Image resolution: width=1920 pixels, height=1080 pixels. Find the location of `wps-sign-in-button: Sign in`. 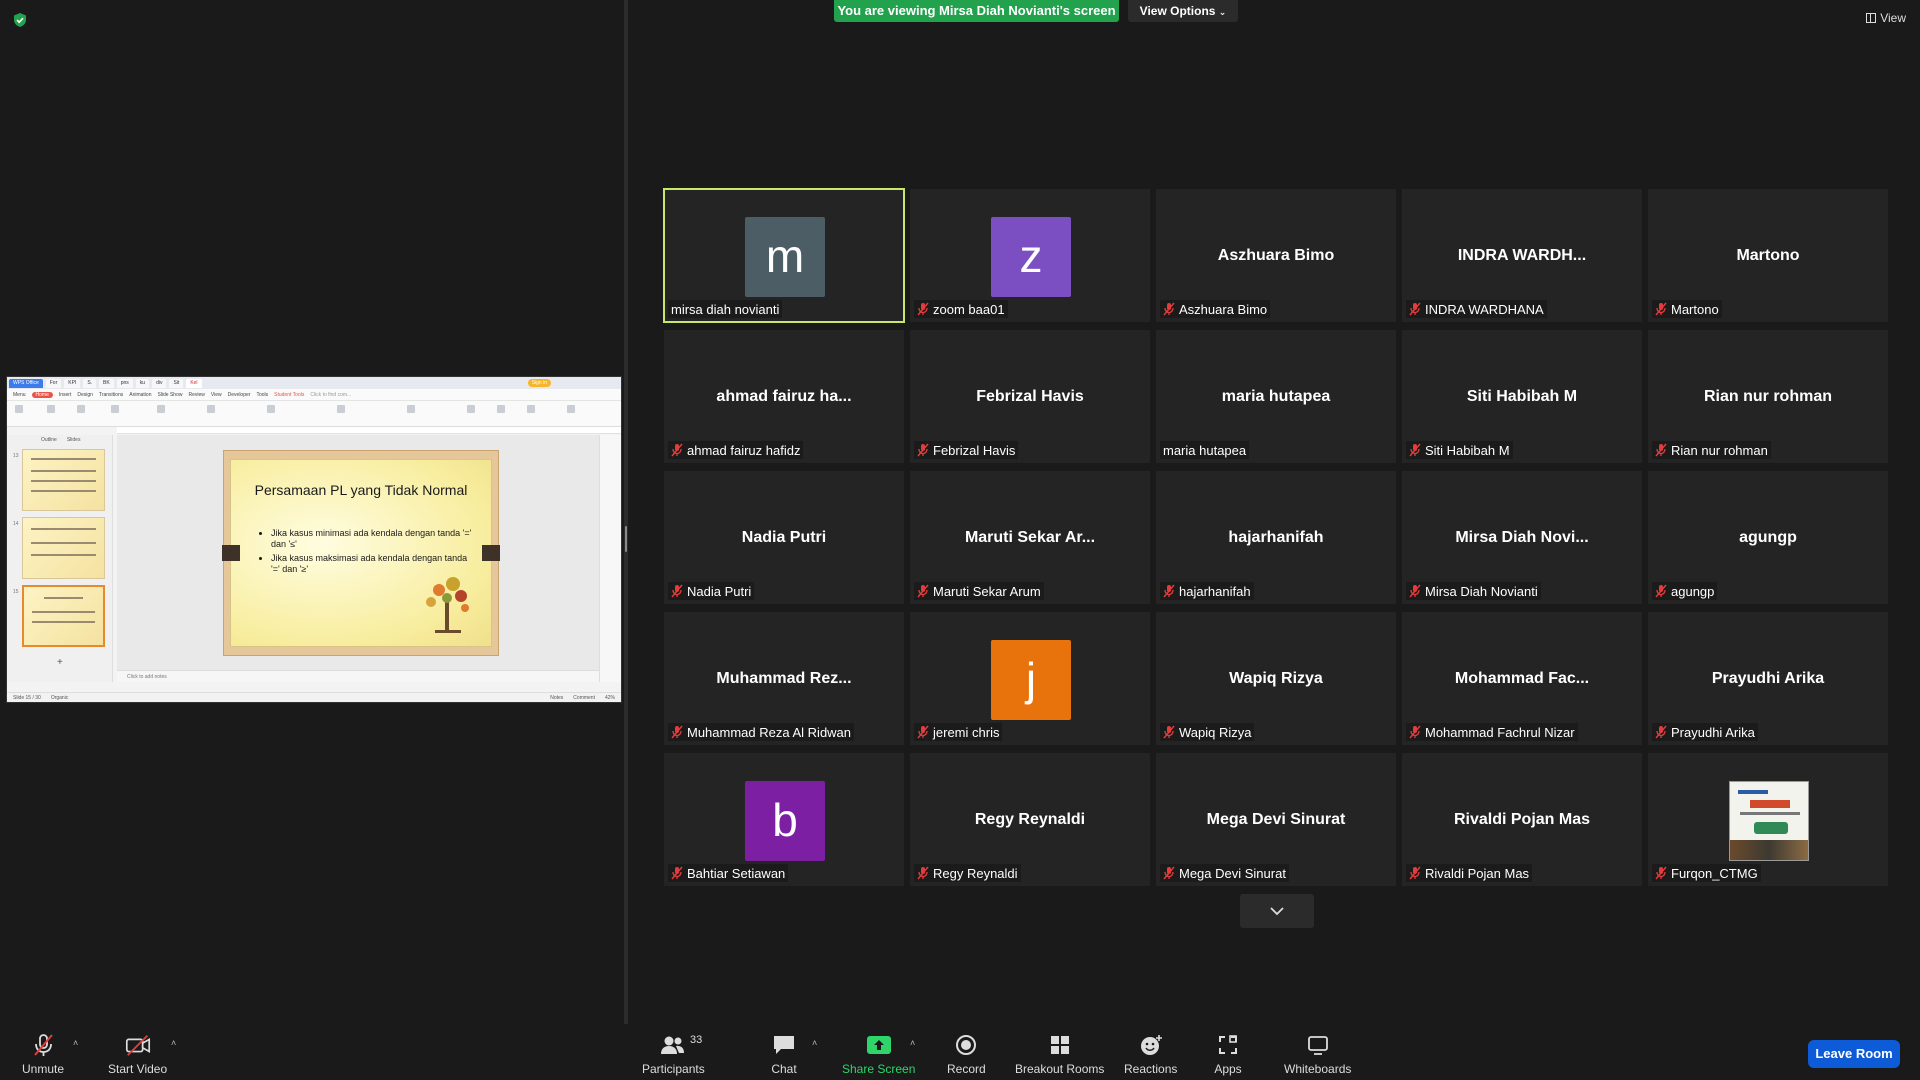

wps-sign-in-button: Sign in is located at coordinates (539, 383).